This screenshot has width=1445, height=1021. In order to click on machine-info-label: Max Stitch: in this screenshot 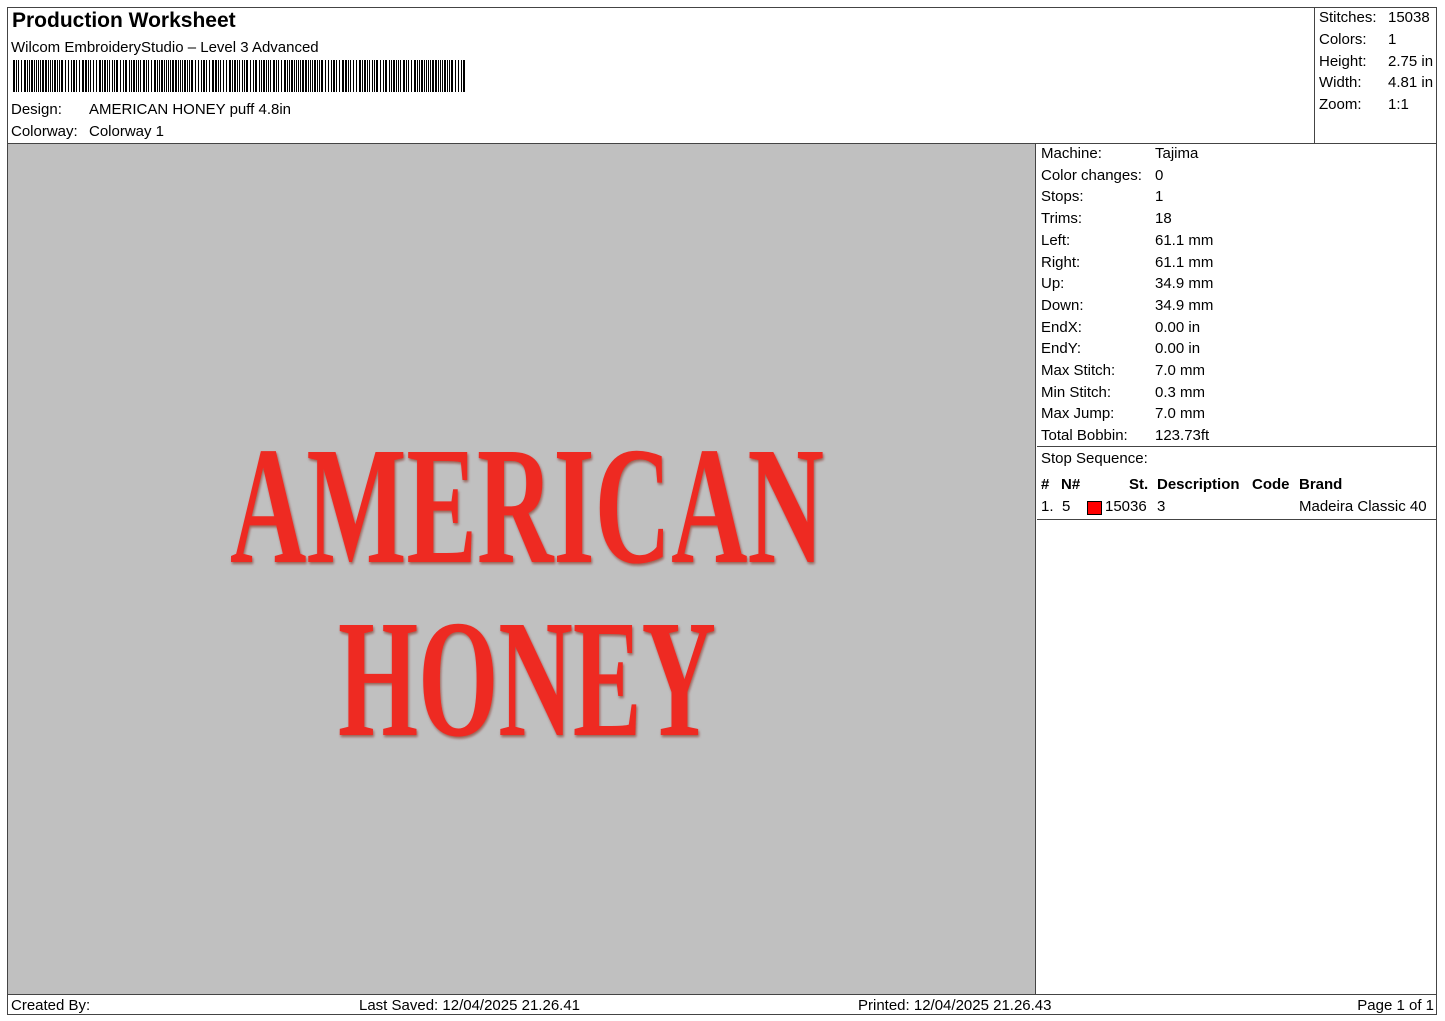, I will do `click(1078, 370)`.